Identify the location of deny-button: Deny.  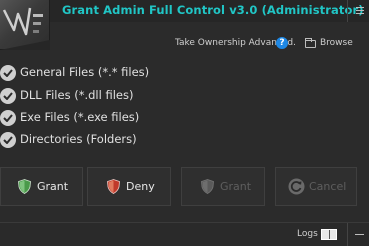
(129, 186).